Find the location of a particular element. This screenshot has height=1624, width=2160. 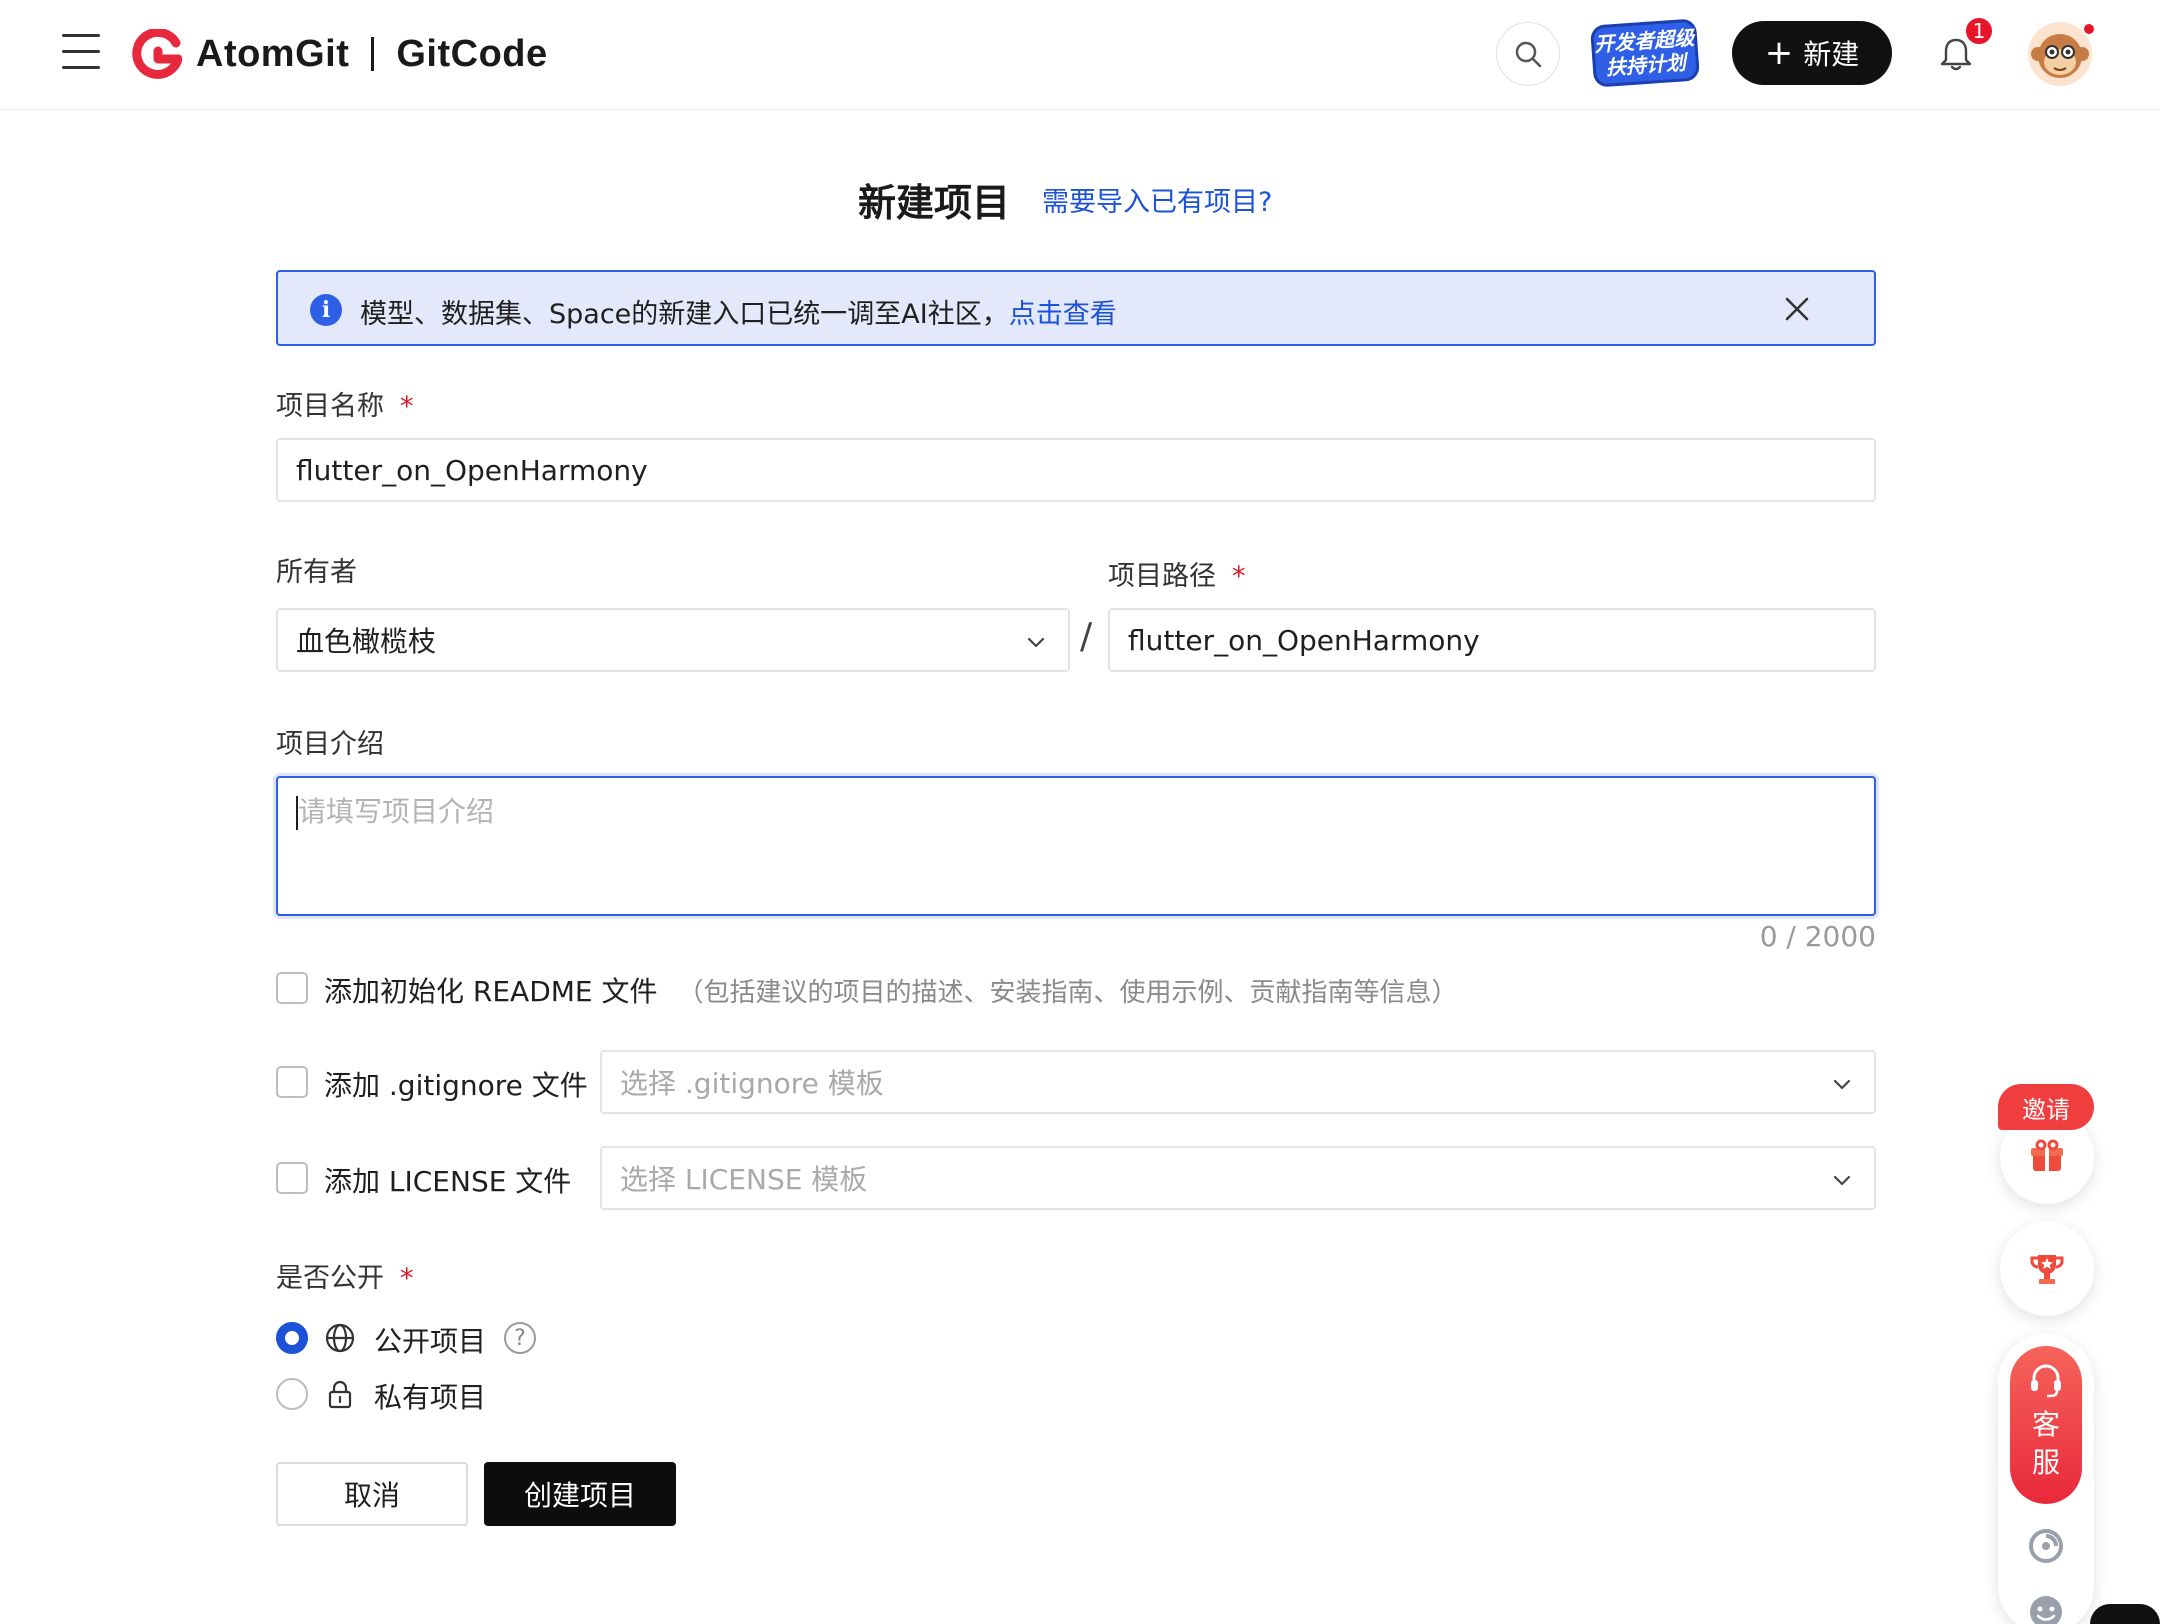

license-checkbox is located at coordinates (292, 1178).